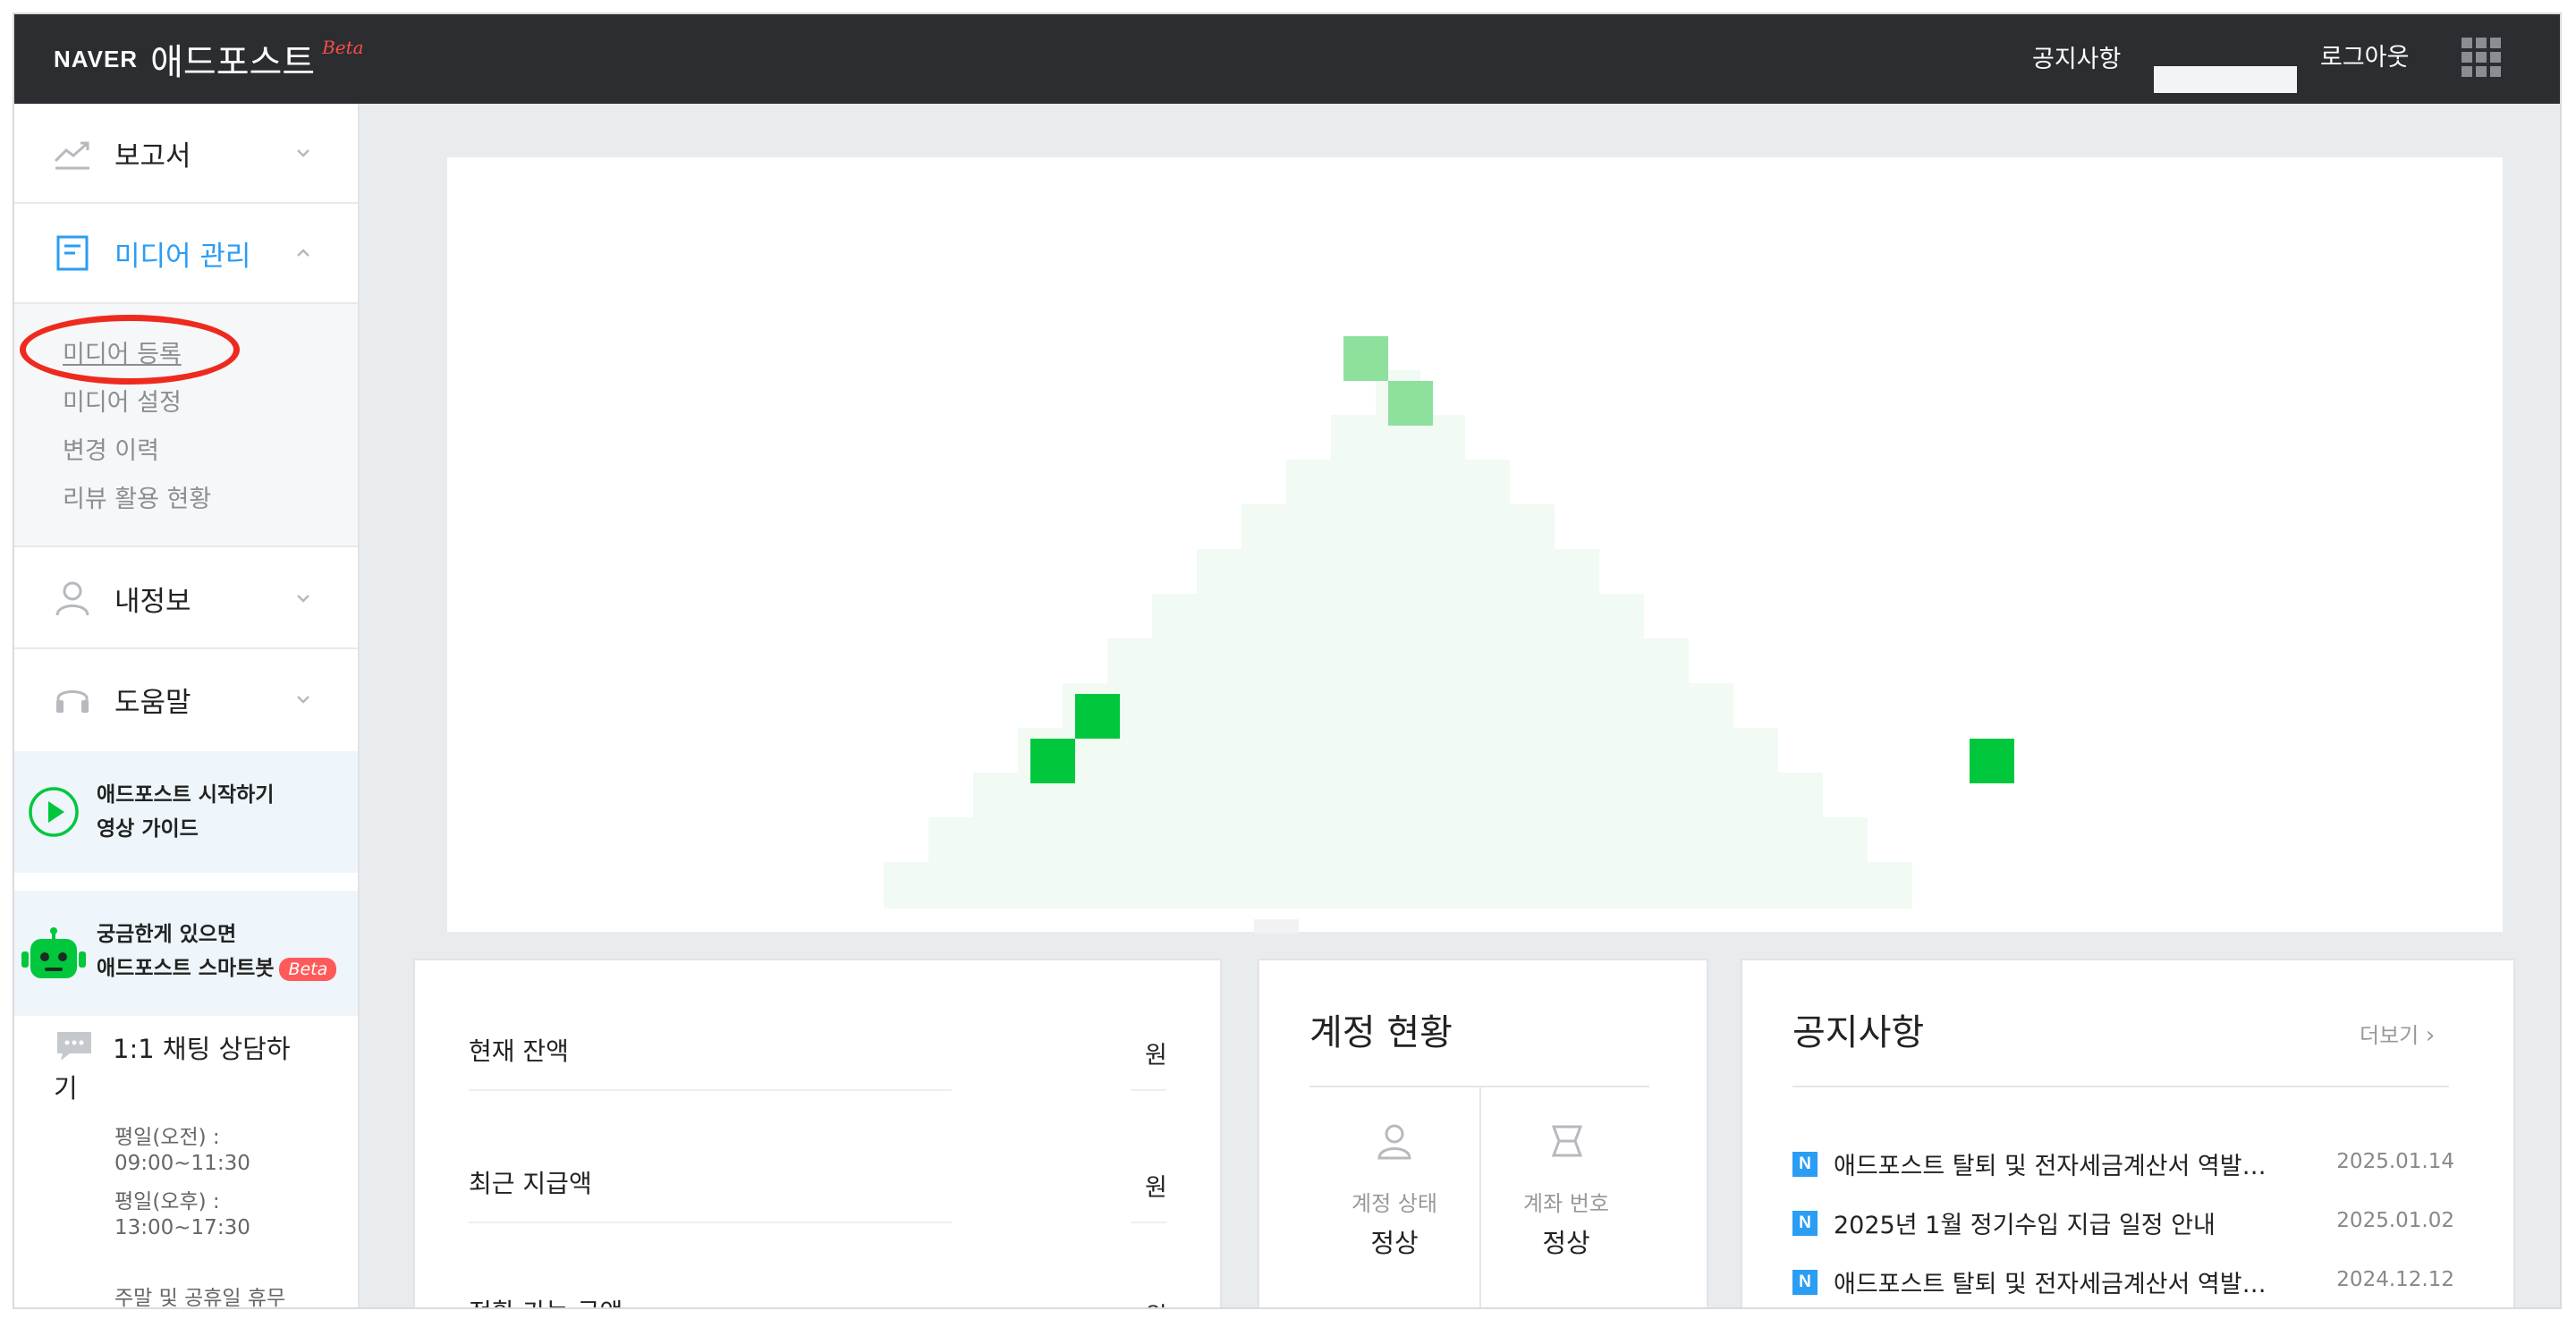  I want to click on more-label: 더보기, so click(2389, 1035).